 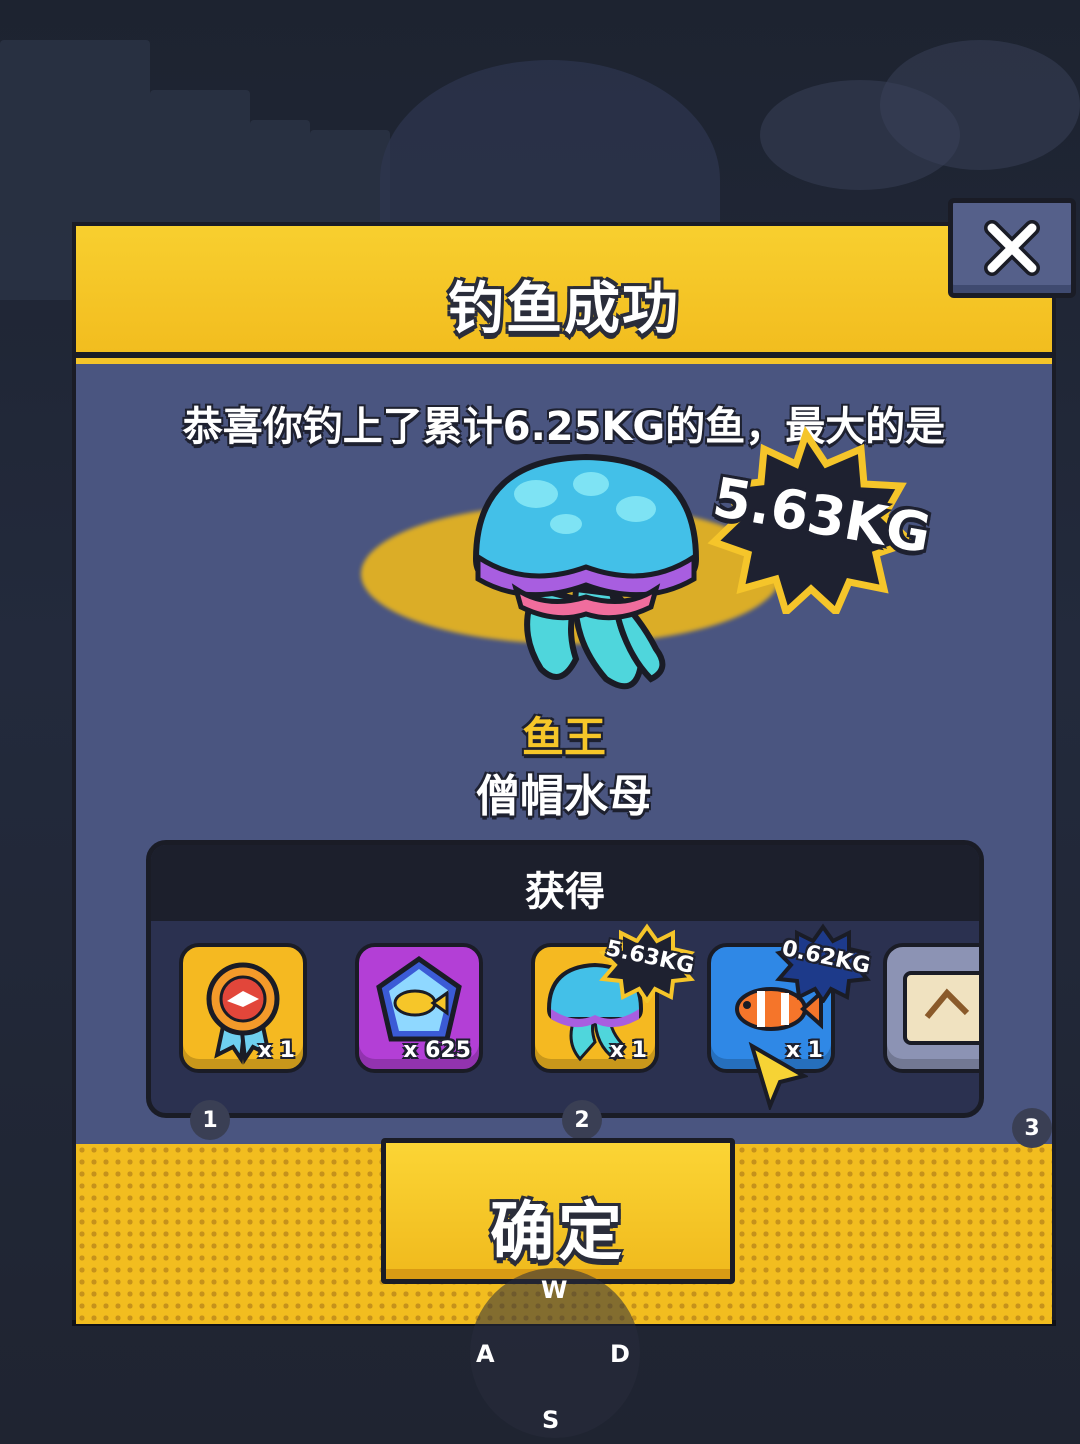 What do you see at coordinates (778, 1076) in the screenshot?
I see `pointer-cursor-icon` at bounding box center [778, 1076].